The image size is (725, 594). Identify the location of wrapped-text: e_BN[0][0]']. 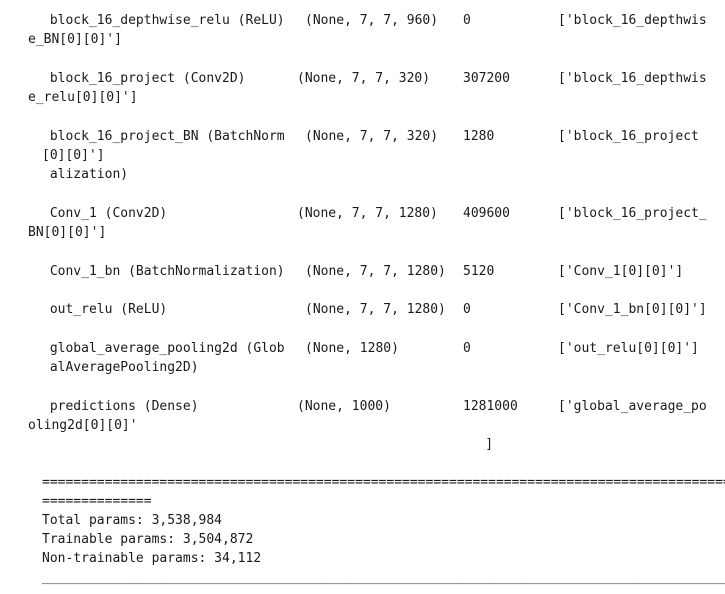
(75, 39).